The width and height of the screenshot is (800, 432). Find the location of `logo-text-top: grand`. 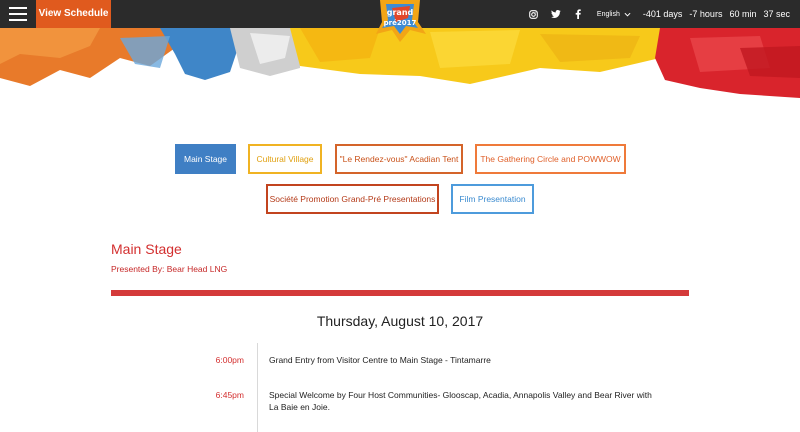

logo-text-top: grand is located at coordinates (400, 12).